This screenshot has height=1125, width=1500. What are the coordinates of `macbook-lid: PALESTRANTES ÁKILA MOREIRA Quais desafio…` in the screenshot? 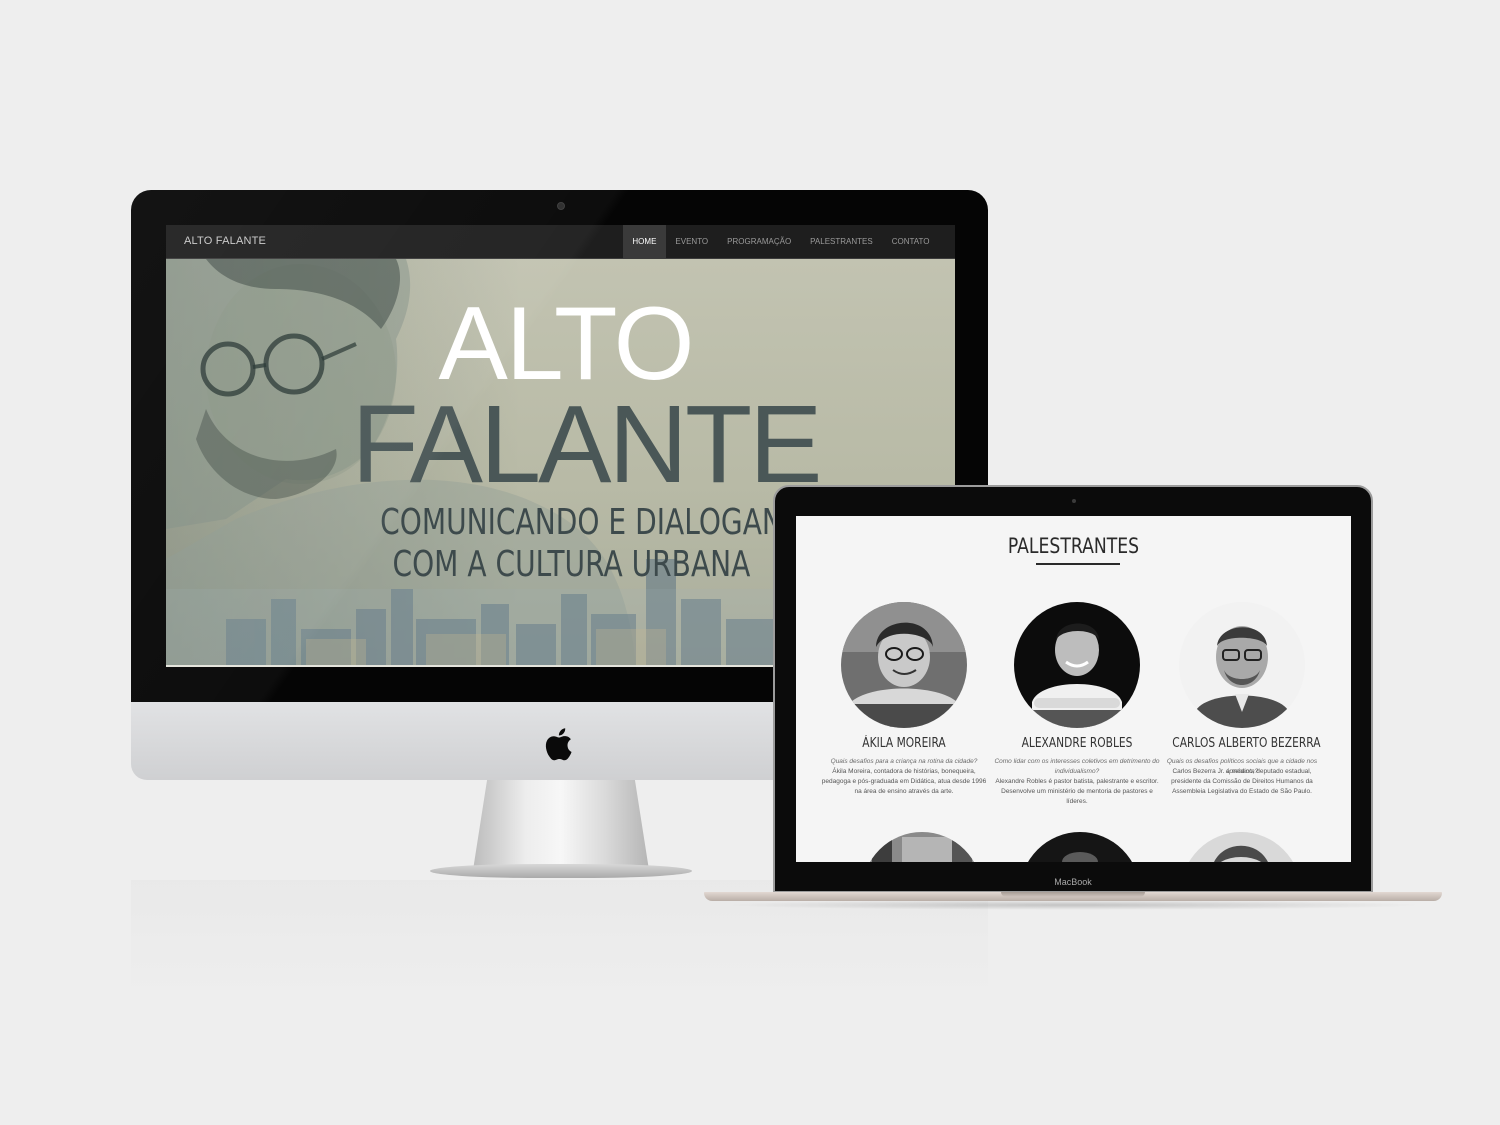 It's located at (1073, 689).